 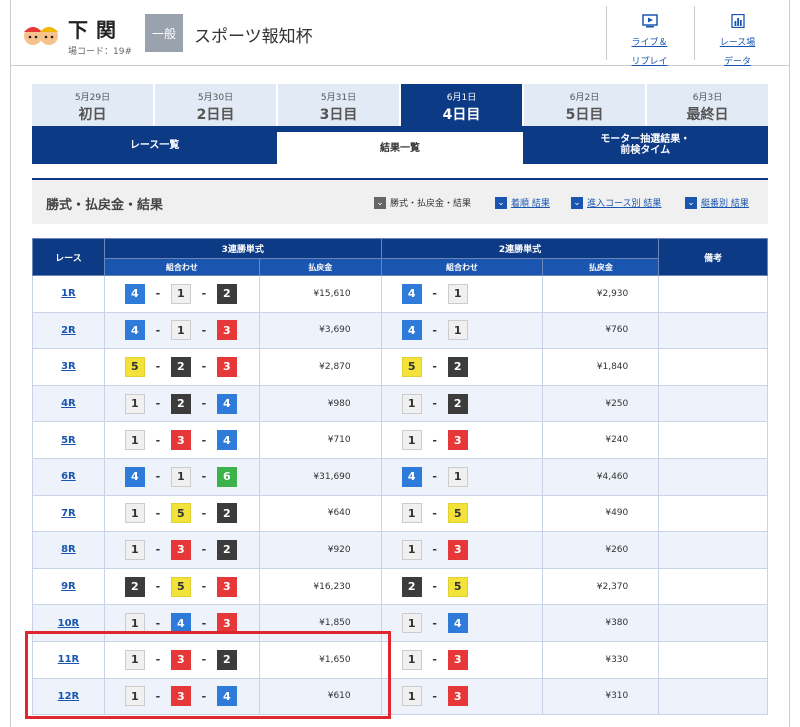 What do you see at coordinates (339, 105) in the screenshot?
I see `day-tab-3: 5月31日 3日目` at bounding box center [339, 105].